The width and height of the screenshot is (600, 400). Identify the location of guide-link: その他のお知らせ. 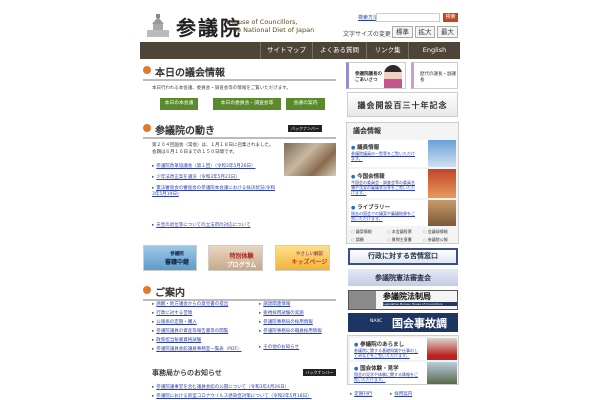
(279, 347).